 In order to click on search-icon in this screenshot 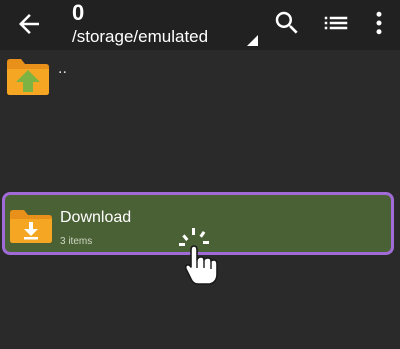, I will do `click(287, 23)`.